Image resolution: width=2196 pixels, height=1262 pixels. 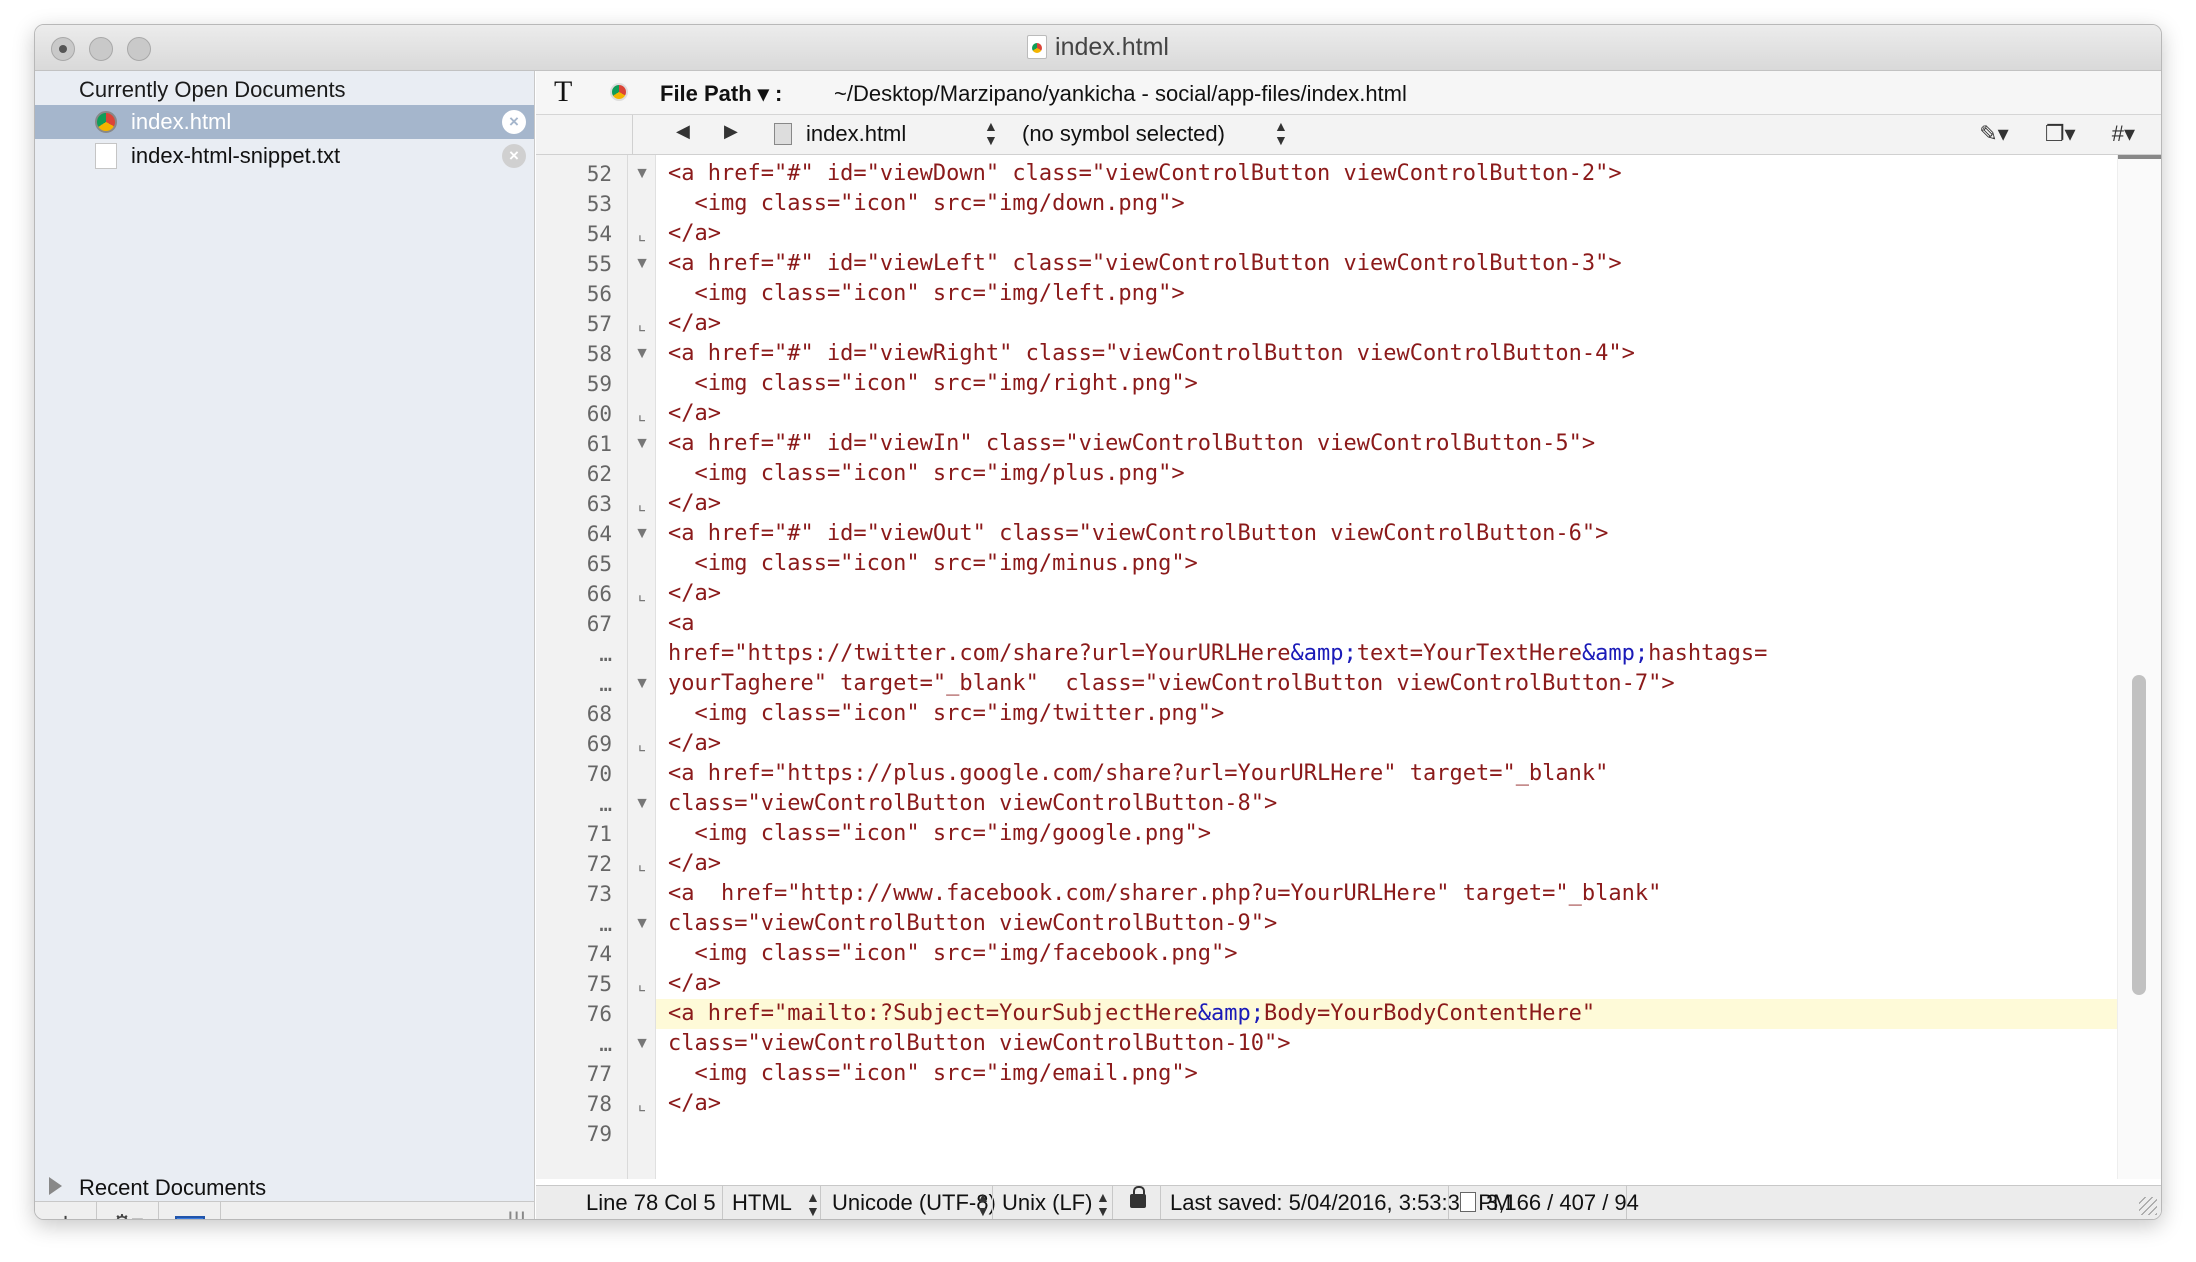 What do you see at coordinates (128, 1210) in the screenshot?
I see `gear-menu-button: ⚙▾` at bounding box center [128, 1210].